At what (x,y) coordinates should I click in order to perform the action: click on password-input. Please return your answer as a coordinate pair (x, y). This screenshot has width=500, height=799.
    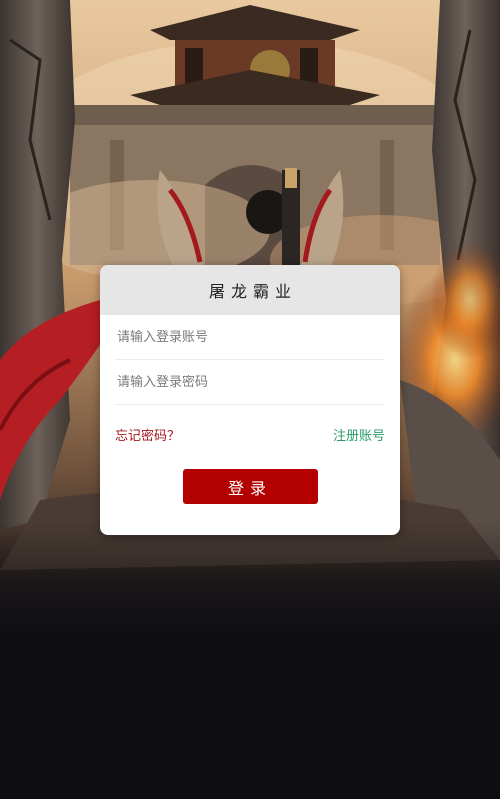
    Looking at the image, I should click on (250, 382).